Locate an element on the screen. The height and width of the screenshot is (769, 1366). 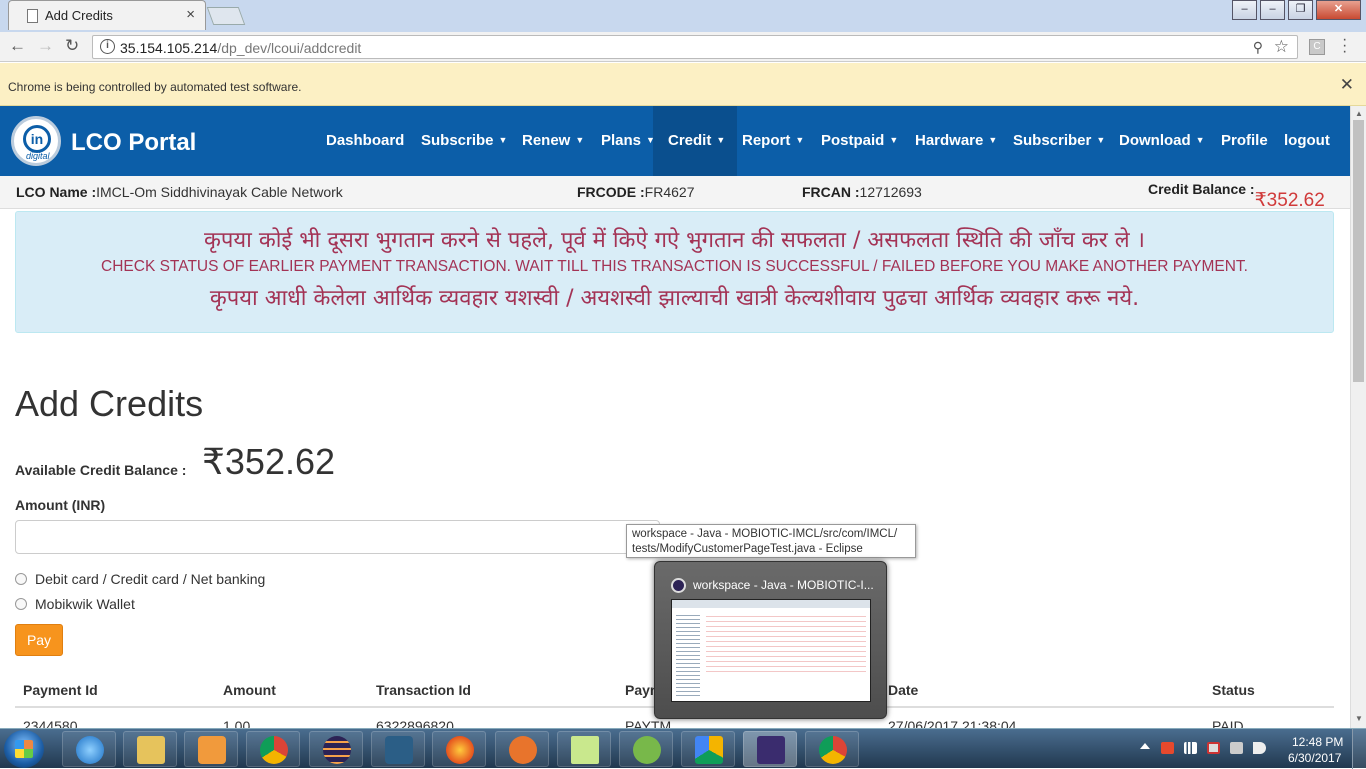
battery-icon is located at coordinates (1236, 748).